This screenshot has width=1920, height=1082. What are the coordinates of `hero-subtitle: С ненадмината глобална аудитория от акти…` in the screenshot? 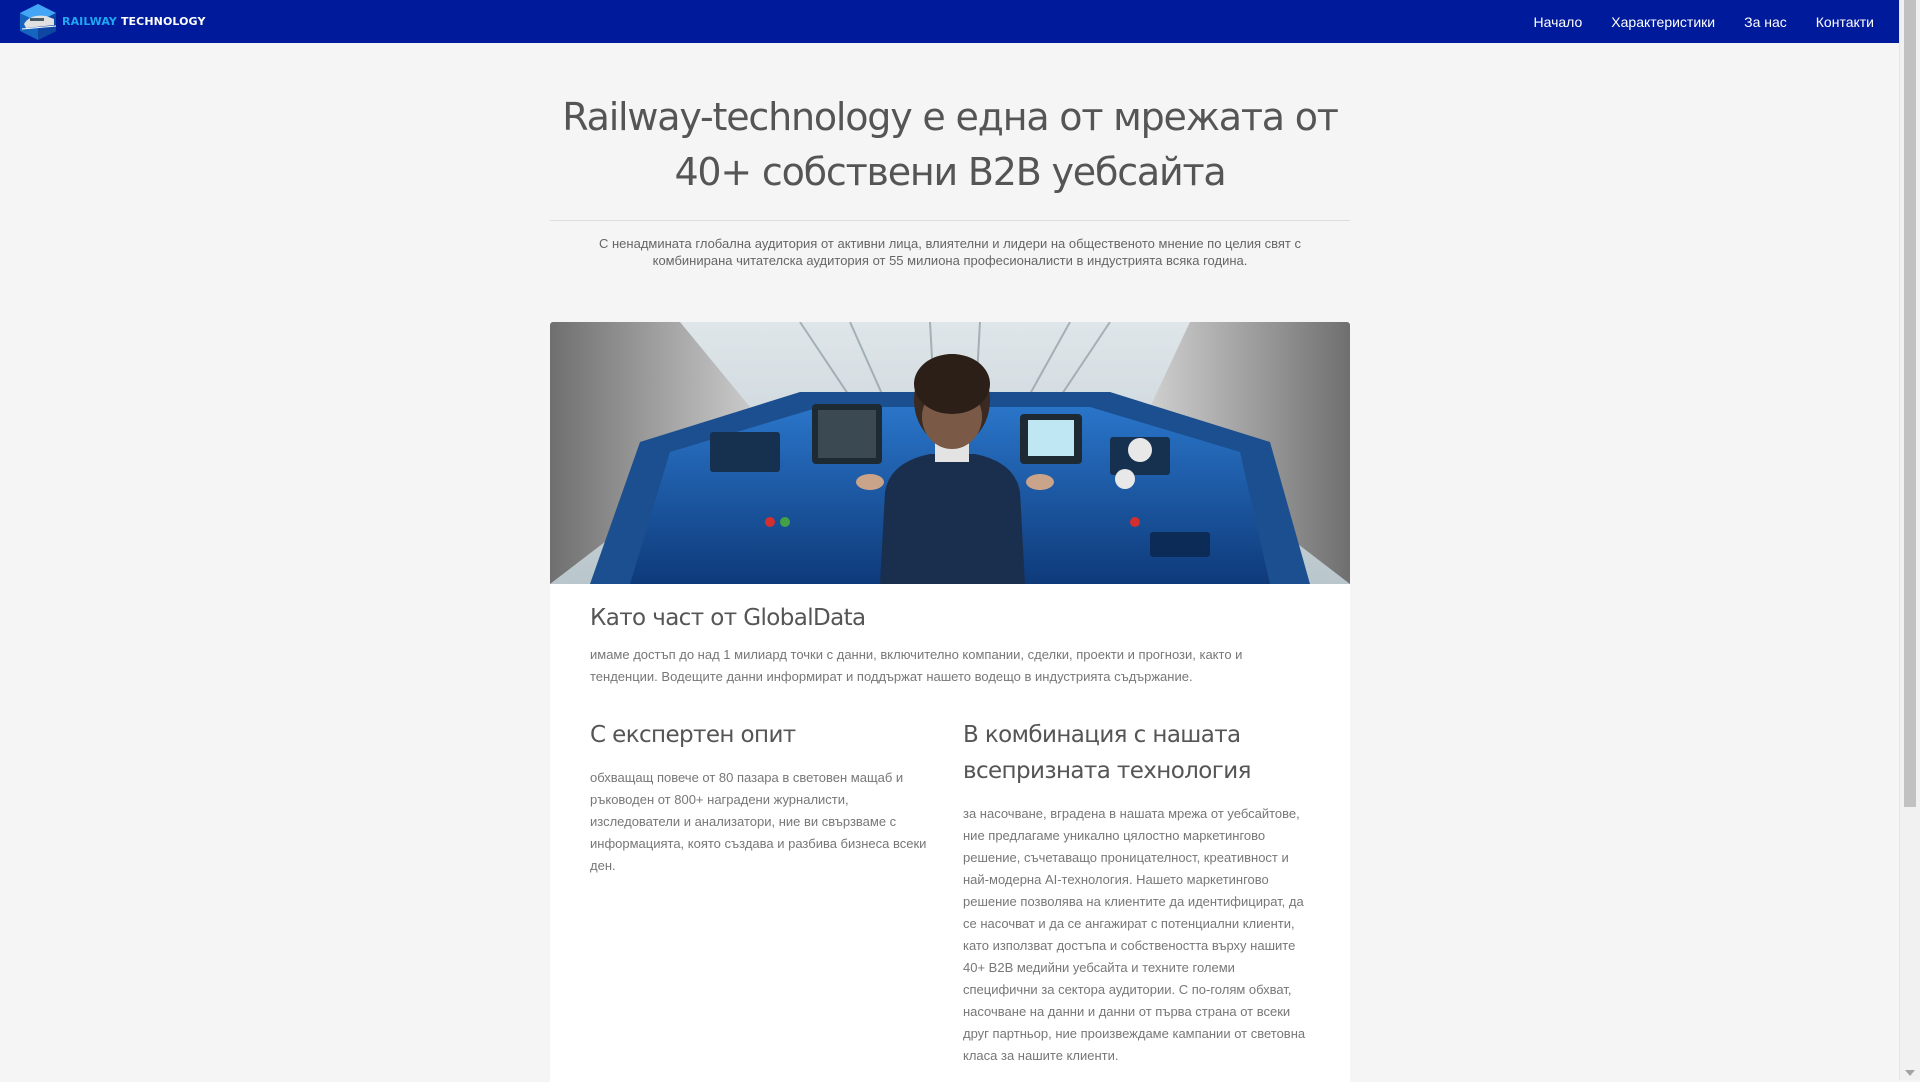 It's located at (950, 252).